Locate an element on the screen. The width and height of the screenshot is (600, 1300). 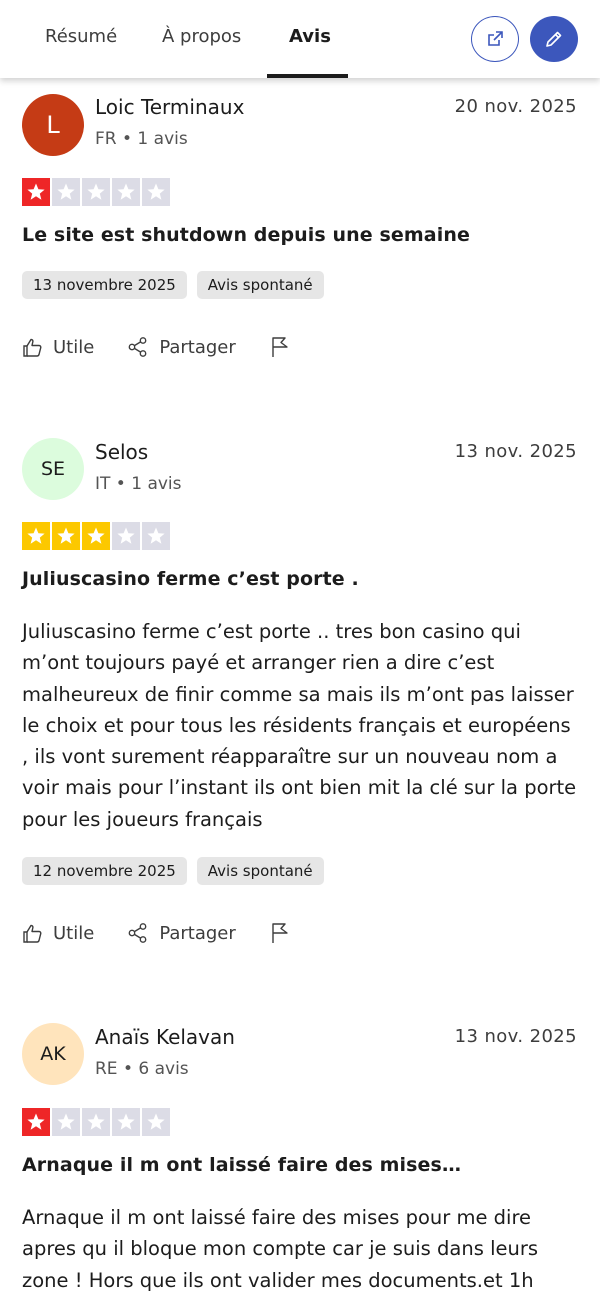
review-tags: 13 novembre 2025 Avis spontané is located at coordinates (173, 285).